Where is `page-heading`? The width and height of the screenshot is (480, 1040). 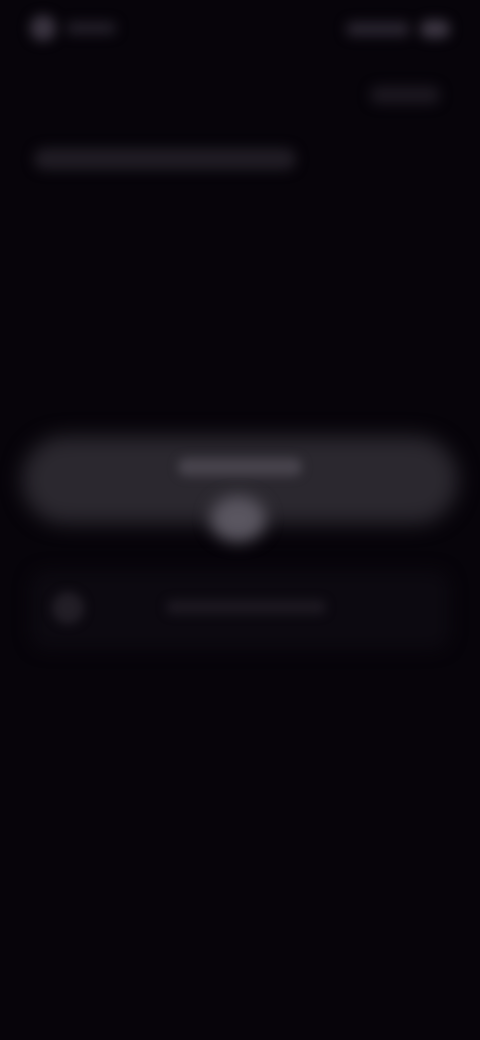 page-heading is located at coordinates (165, 159).